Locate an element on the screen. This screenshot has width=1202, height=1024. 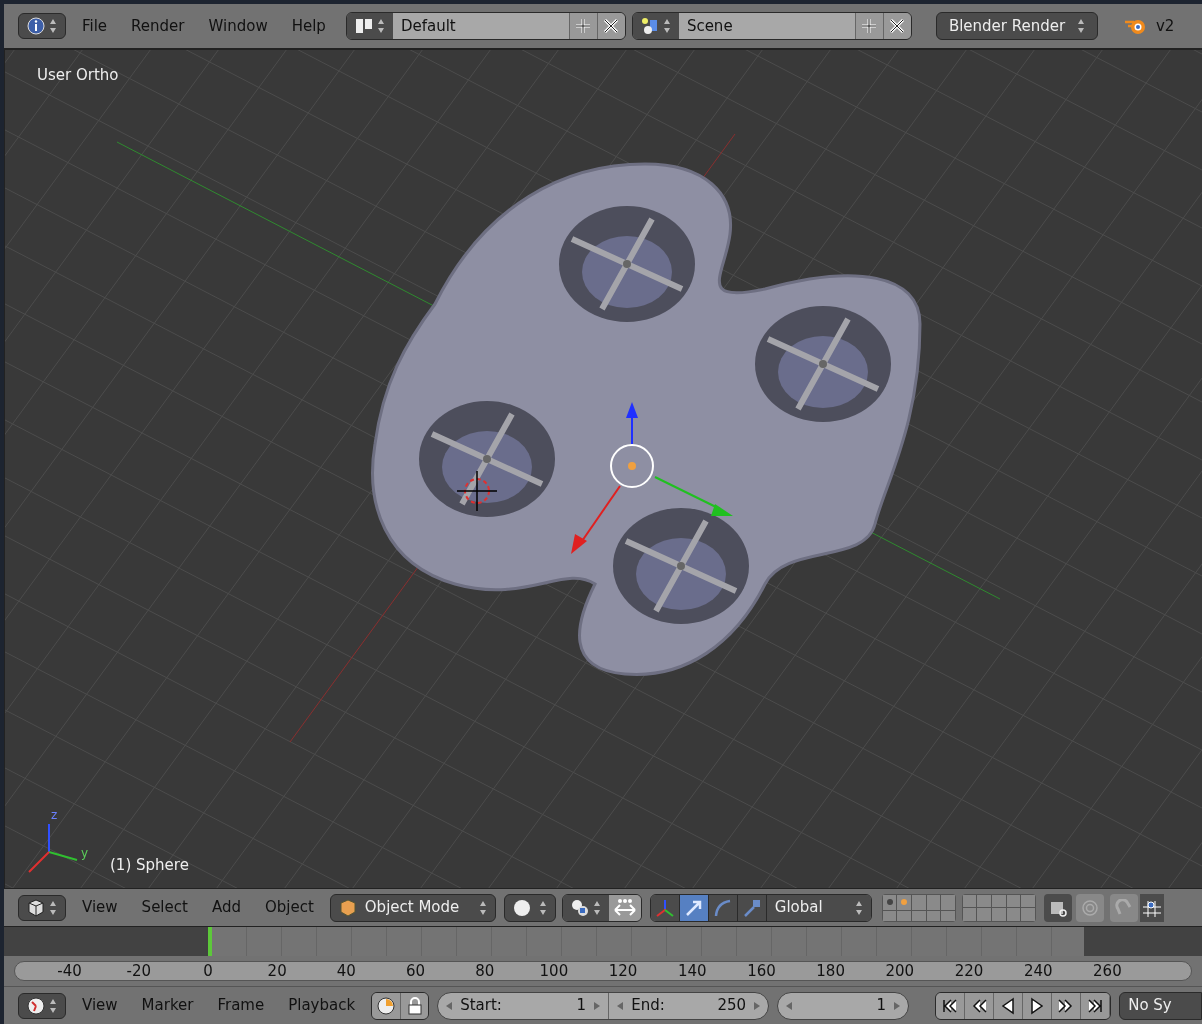
frame-number: 20 is located at coordinates (277, 971).